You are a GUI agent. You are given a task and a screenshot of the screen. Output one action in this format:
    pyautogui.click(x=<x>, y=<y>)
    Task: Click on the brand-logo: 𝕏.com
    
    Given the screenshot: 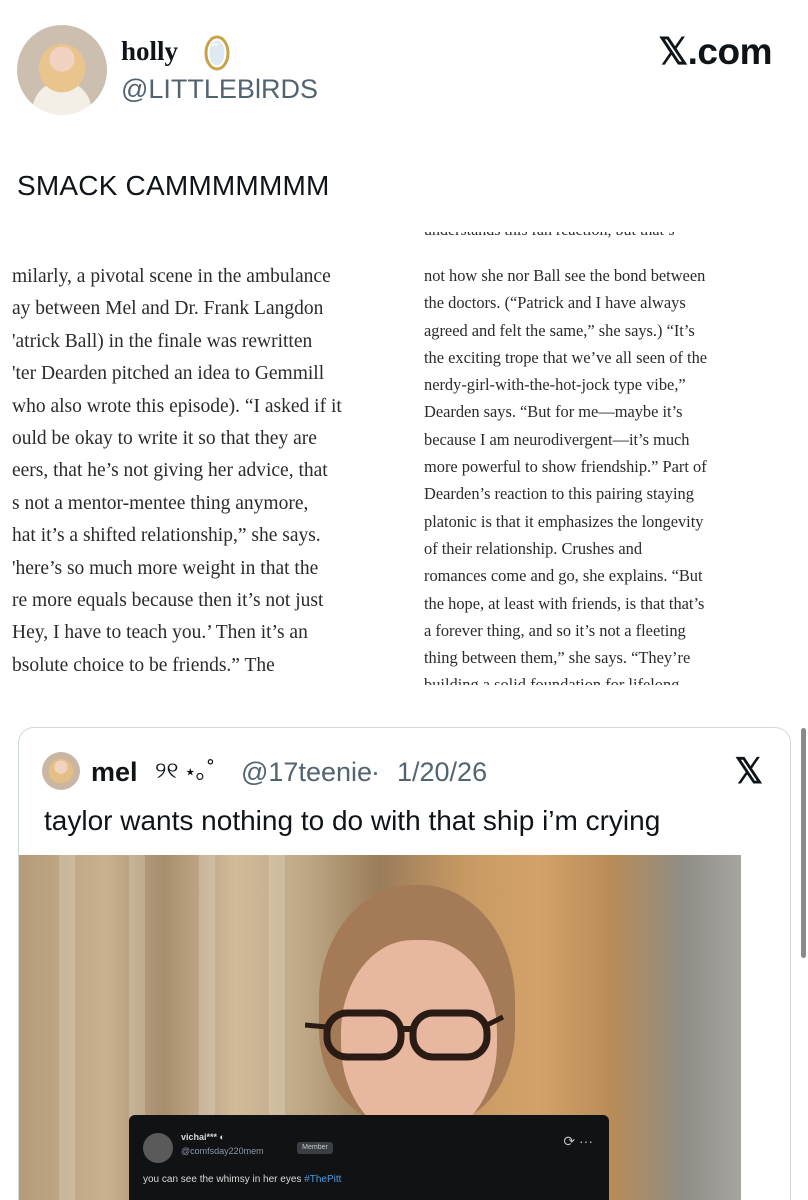 What is the action you would take?
    pyautogui.click(x=715, y=51)
    